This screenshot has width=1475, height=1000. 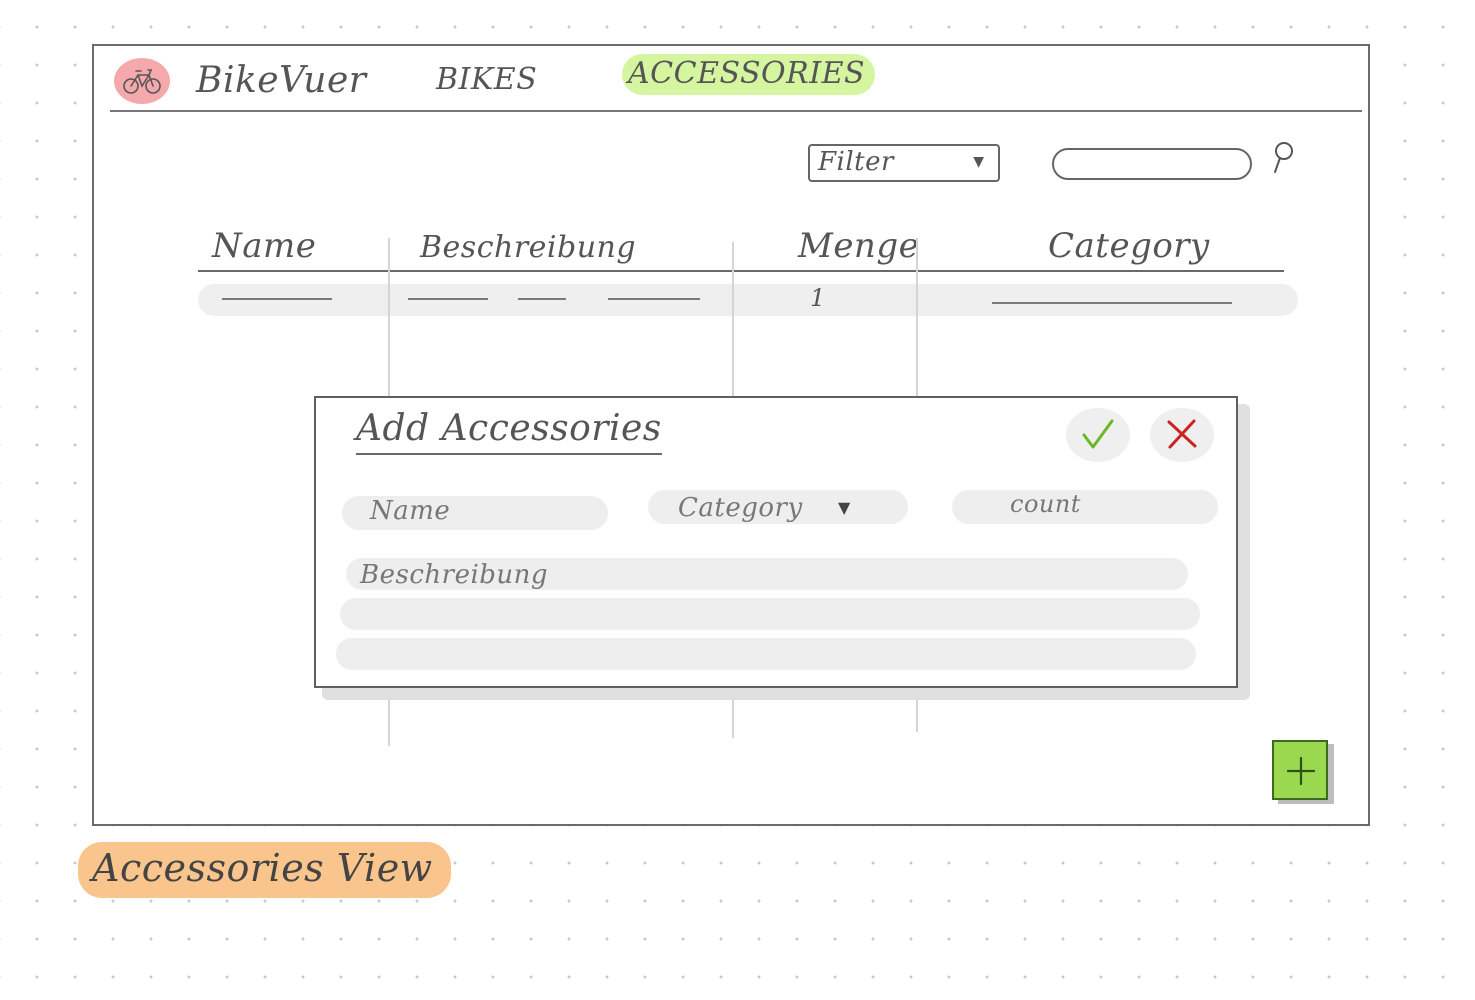 What do you see at coordinates (1283, 158) in the screenshot?
I see `search-icon` at bounding box center [1283, 158].